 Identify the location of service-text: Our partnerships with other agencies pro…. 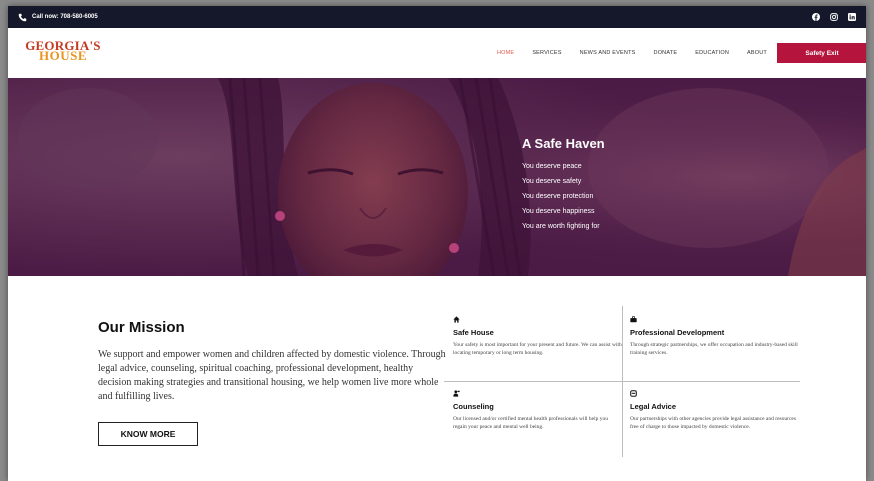
(713, 423).